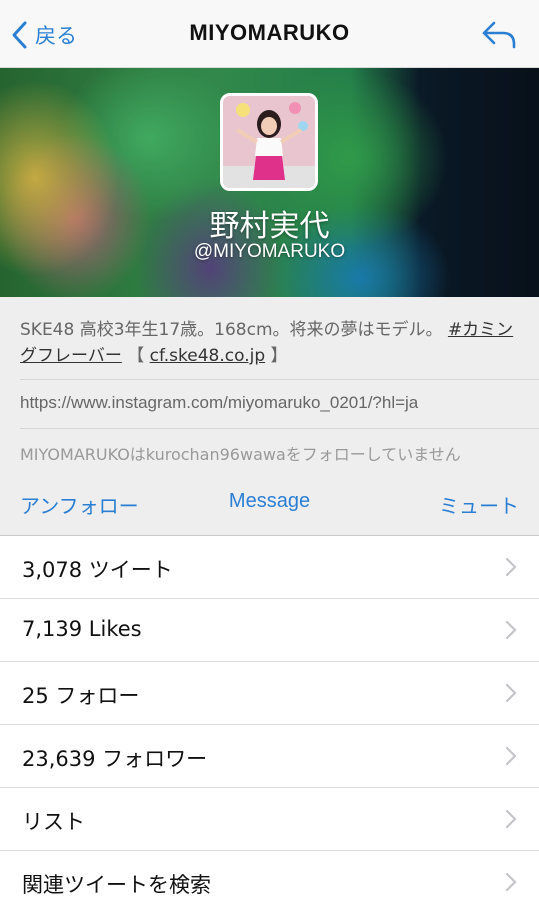 This screenshot has width=539, height=914. What do you see at coordinates (81, 696) in the screenshot?
I see `list-item-label: 25 フォロー` at bounding box center [81, 696].